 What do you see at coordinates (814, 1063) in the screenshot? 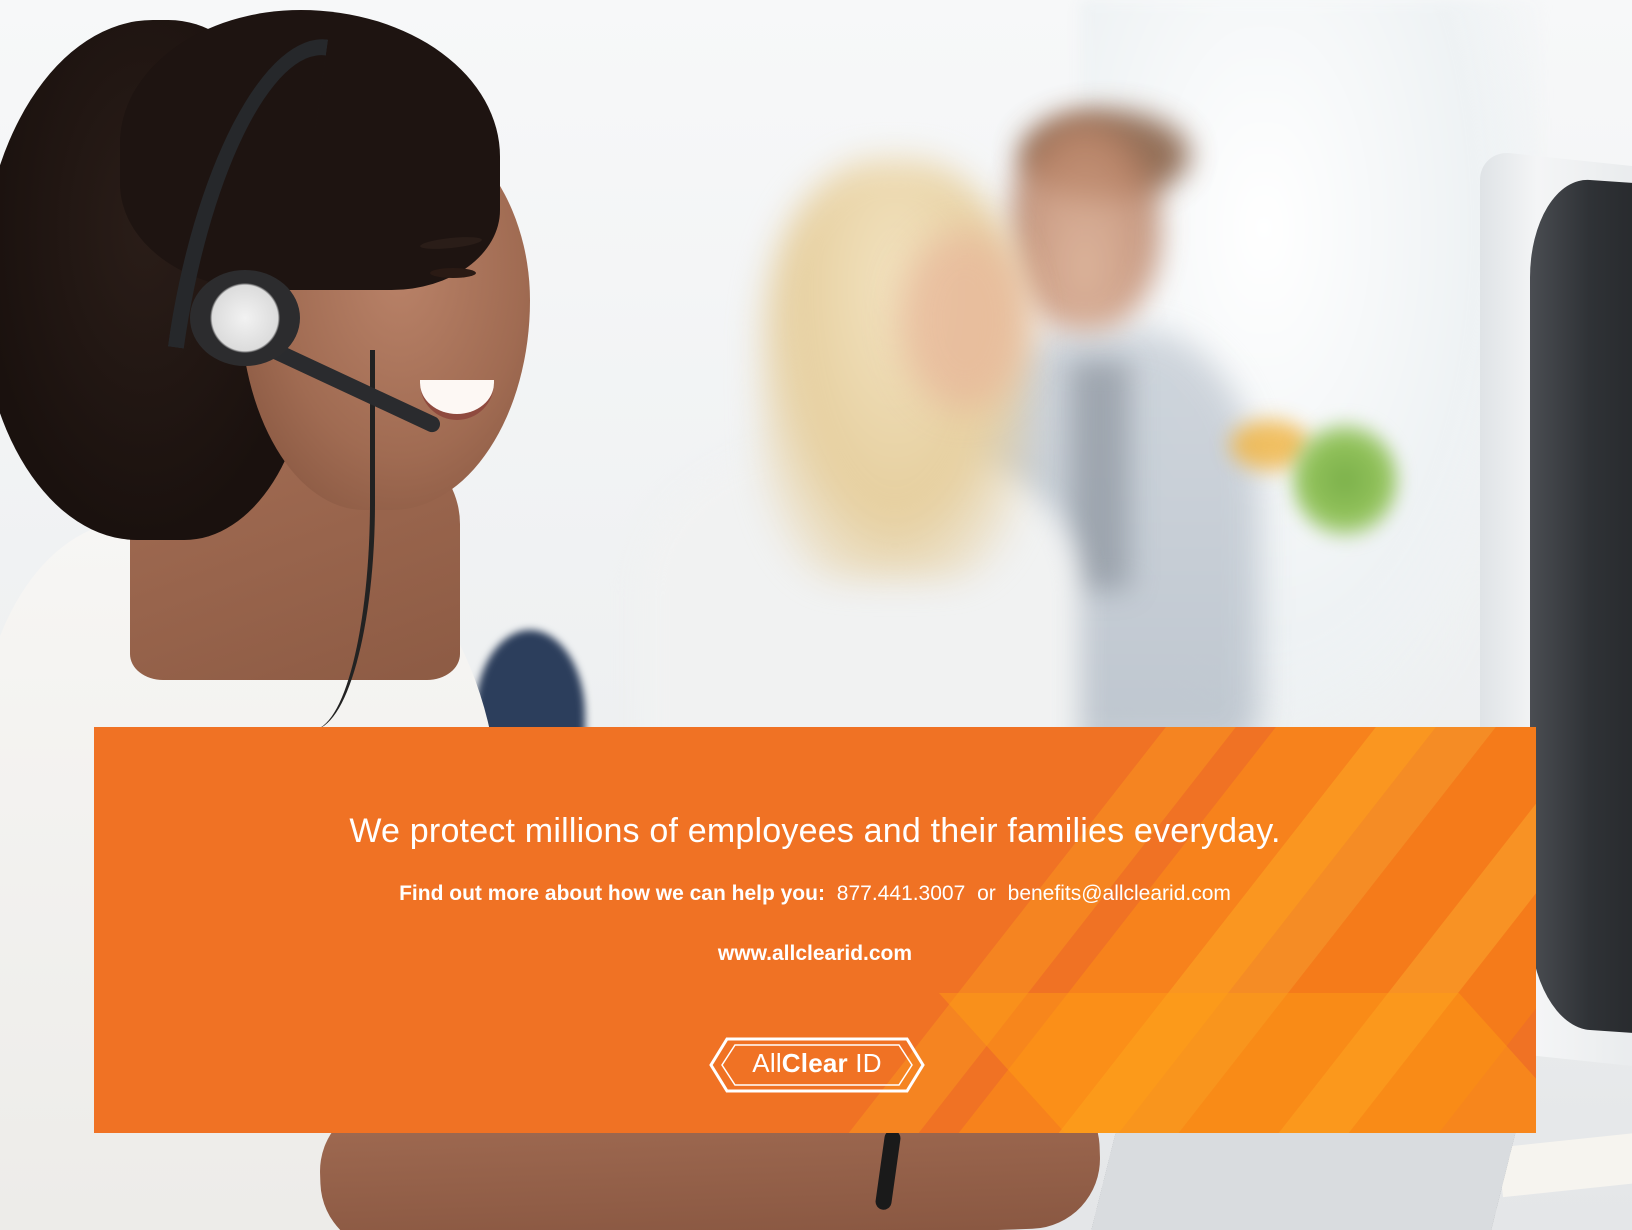
I see `logo-text-clear: Clear` at bounding box center [814, 1063].